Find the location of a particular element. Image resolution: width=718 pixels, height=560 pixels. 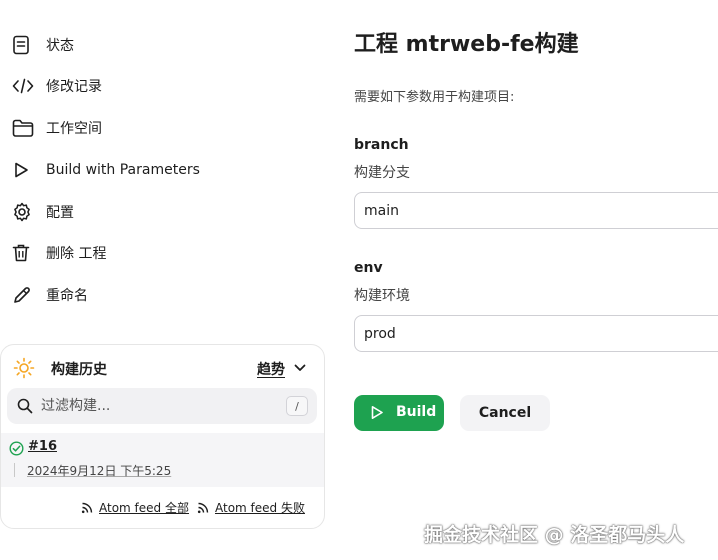

search-icon is located at coordinates (25, 406).